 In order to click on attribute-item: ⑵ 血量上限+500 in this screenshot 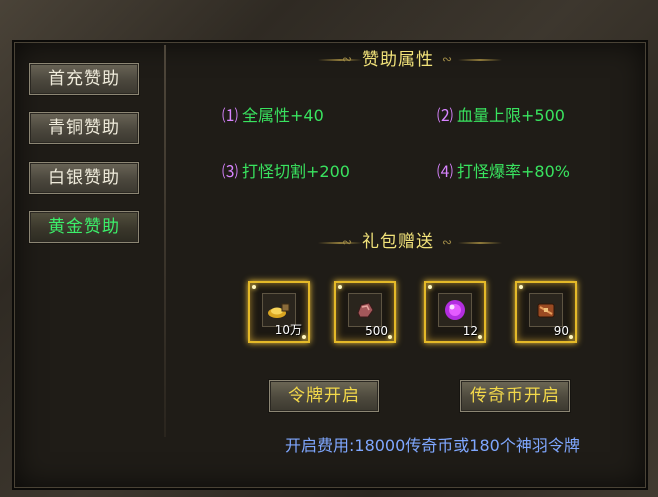, I will do `click(501, 116)`.